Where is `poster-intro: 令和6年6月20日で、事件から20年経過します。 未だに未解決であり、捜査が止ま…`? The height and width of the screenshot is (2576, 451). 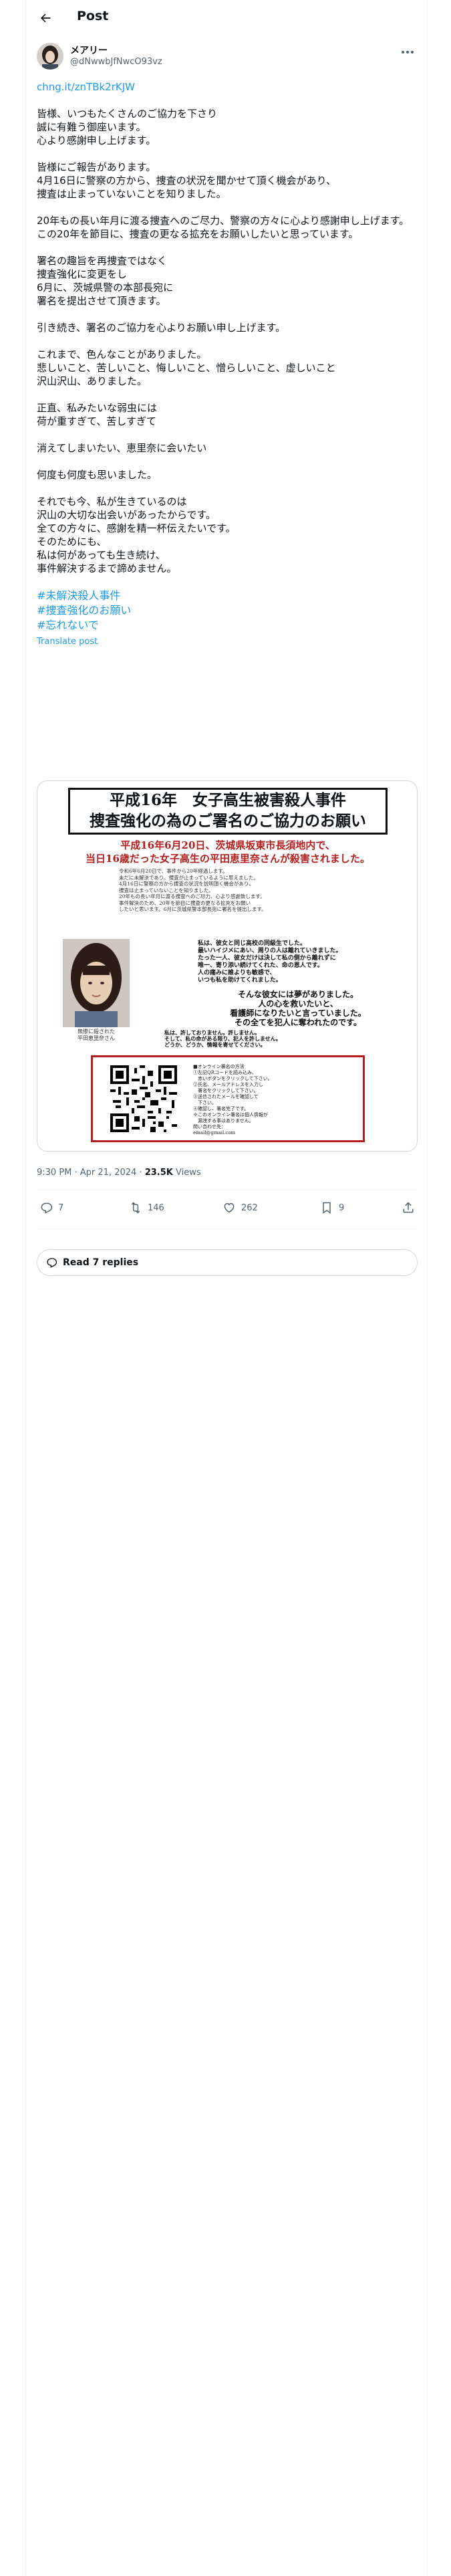 poster-intro: 令和6年6月20日で、事件から20年経過します。 未だに未解決であり、捜査が止ま… is located at coordinates (193, 890).